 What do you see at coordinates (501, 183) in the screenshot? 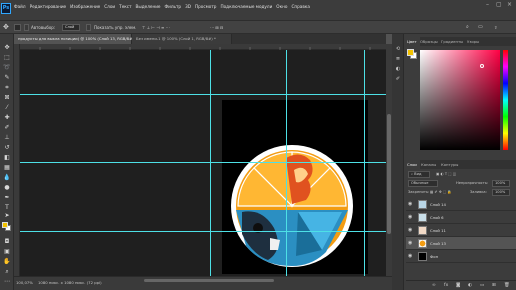
I see `opacity-input: 100%` at bounding box center [501, 183].